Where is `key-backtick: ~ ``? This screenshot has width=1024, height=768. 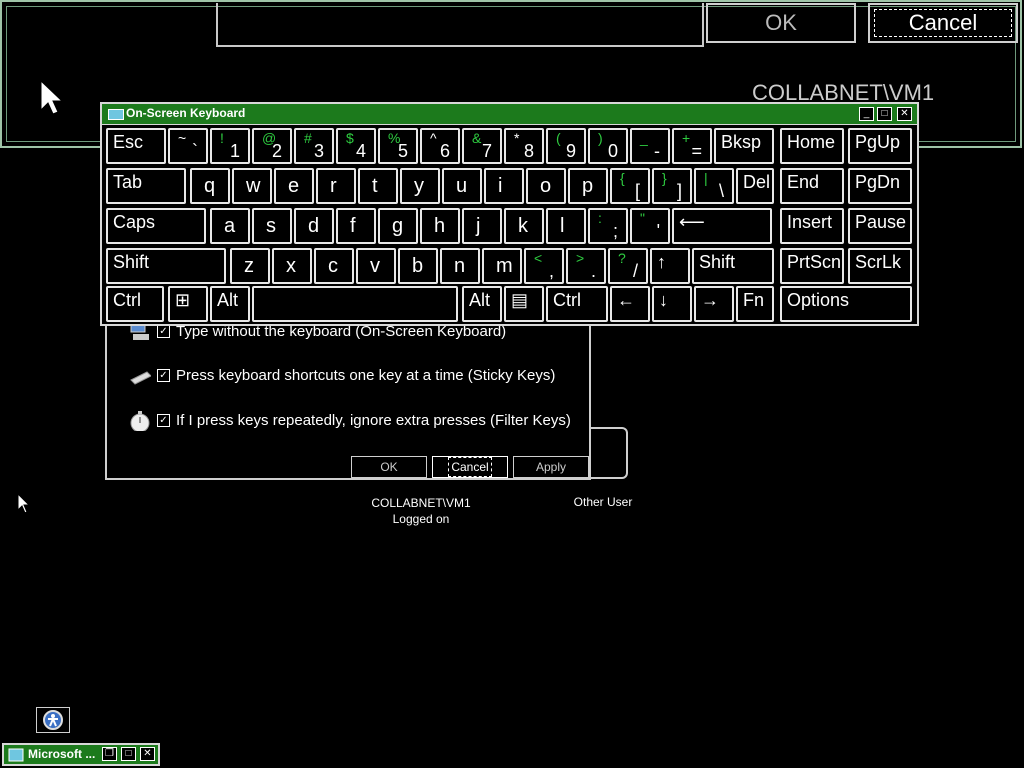 key-backtick: ~ ` is located at coordinates (188, 146).